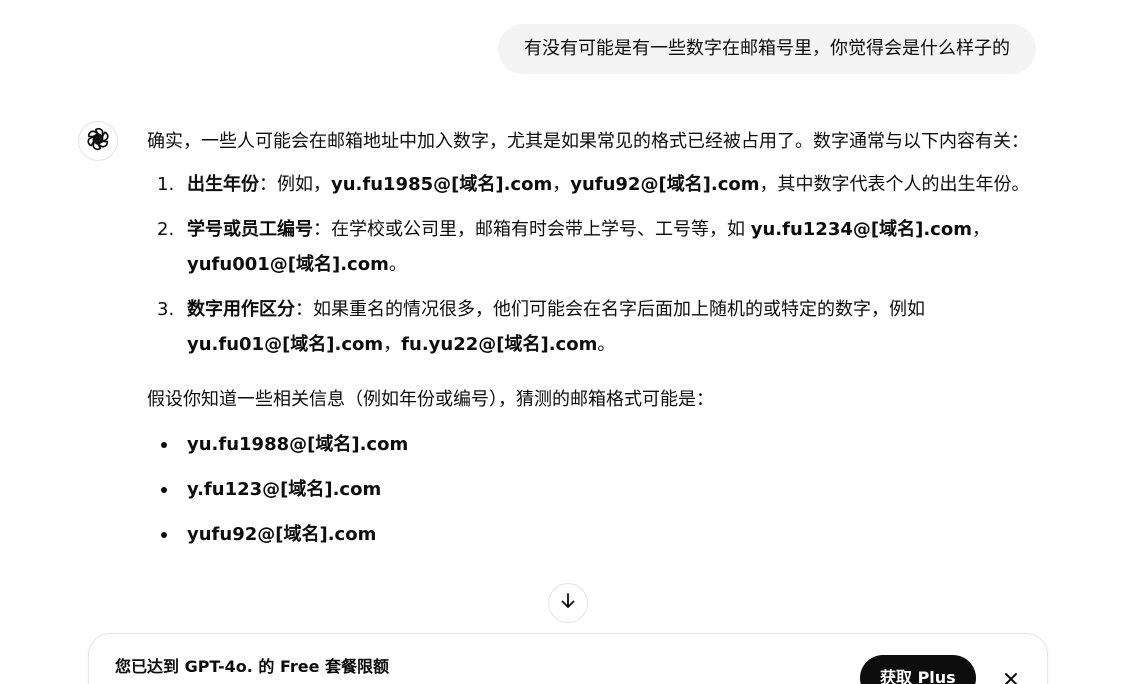  What do you see at coordinates (592, 449) in the screenshot?
I see `bullet-item: yu.fu1988@[域名].com` at bounding box center [592, 449].